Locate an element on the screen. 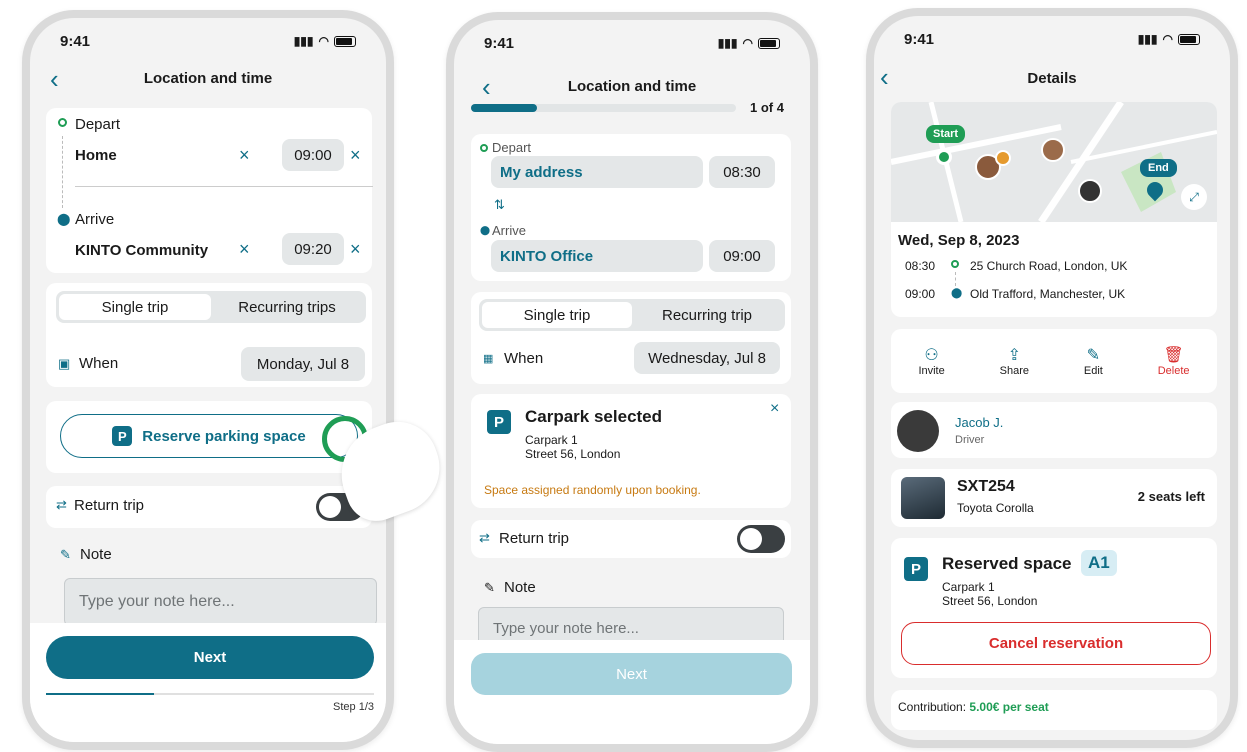 This screenshot has width=1247, height=752. share-icon: ⇪ is located at coordinates (1014, 355).